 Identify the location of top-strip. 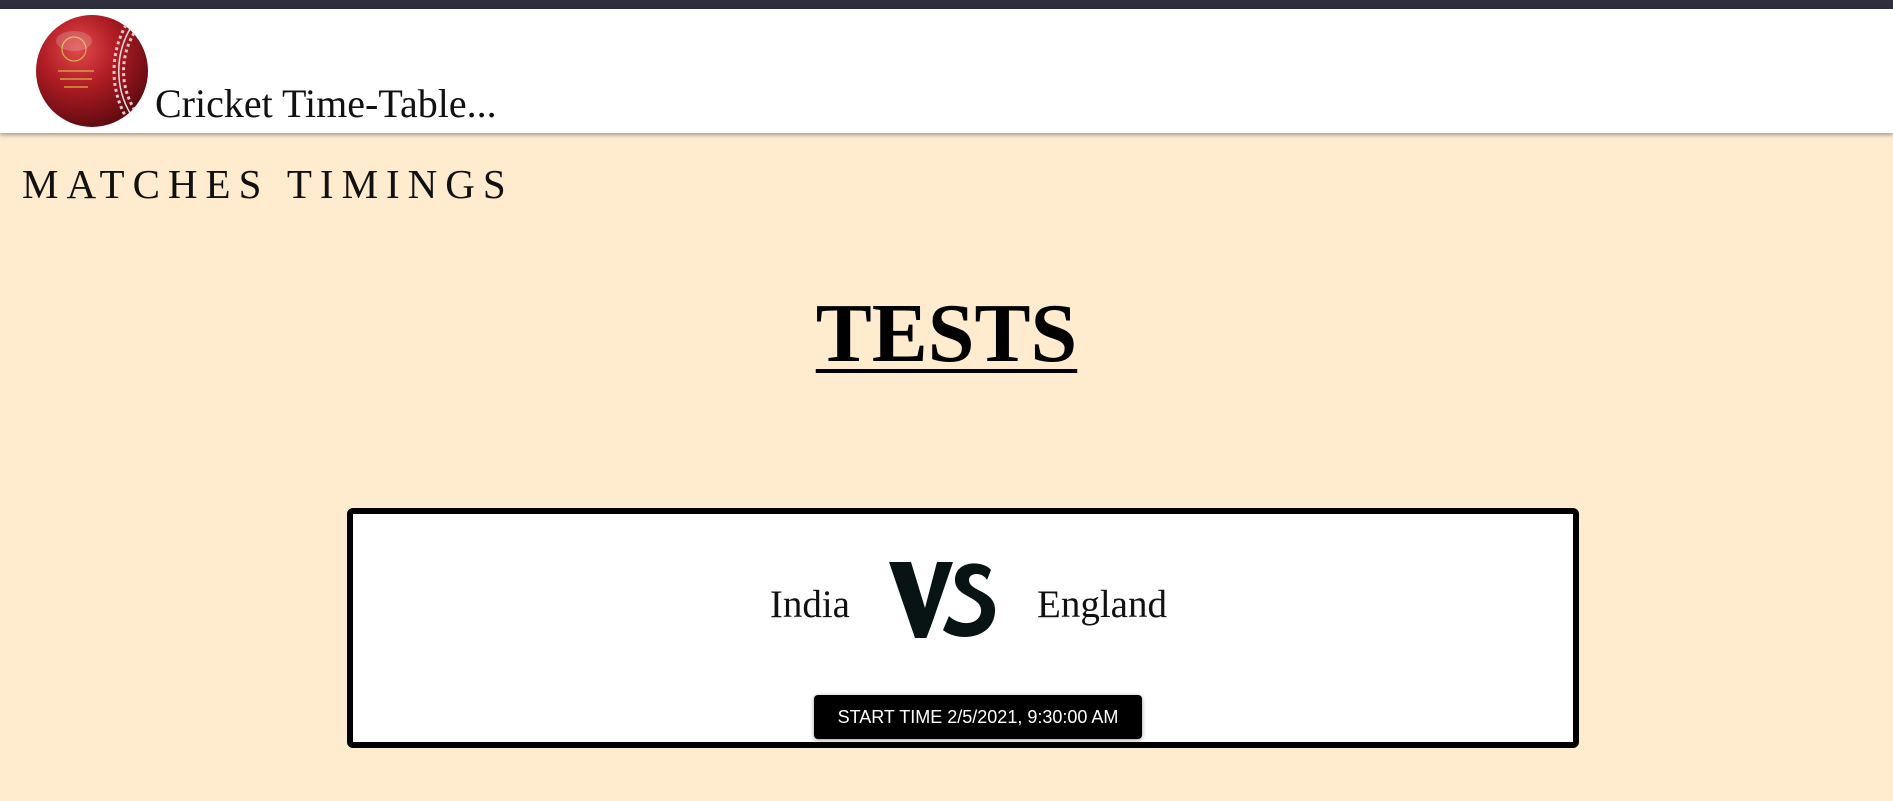
(946, 4).